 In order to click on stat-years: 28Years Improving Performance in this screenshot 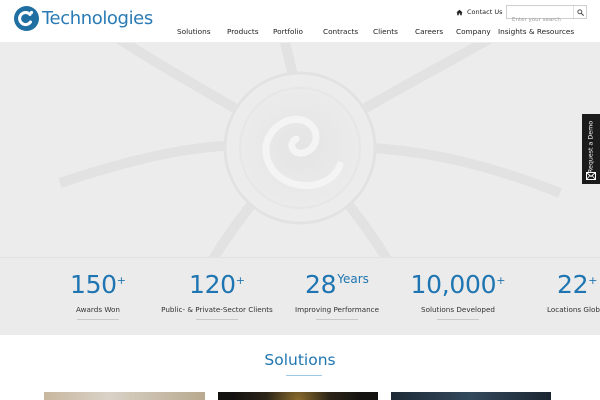, I will do `click(337, 296)`.